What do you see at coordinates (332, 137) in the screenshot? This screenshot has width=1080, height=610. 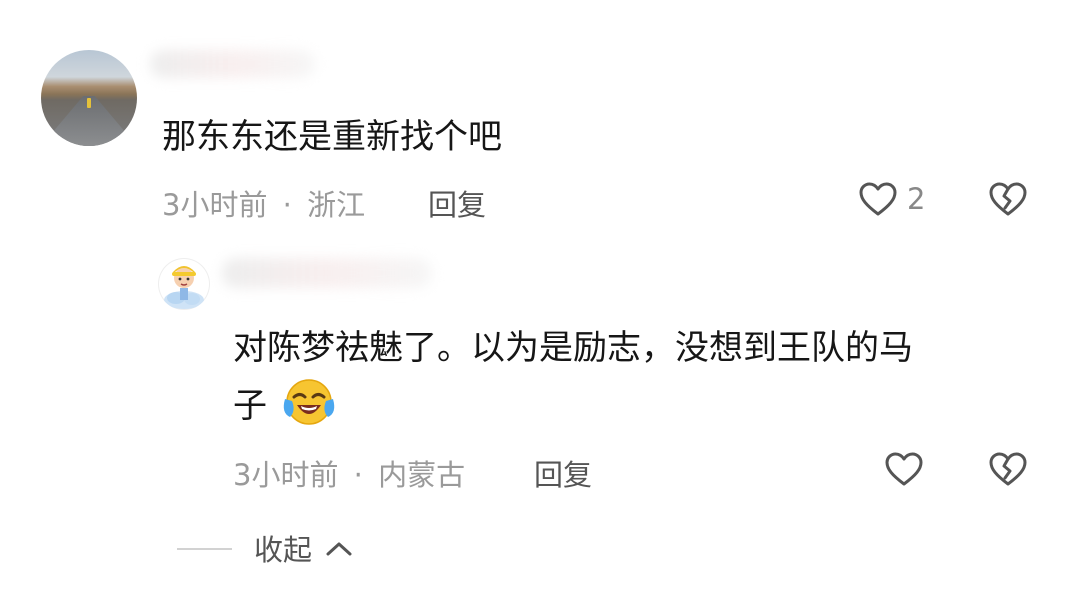 I see `comment-text: 那东东还是重新找个吧` at bounding box center [332, 137].